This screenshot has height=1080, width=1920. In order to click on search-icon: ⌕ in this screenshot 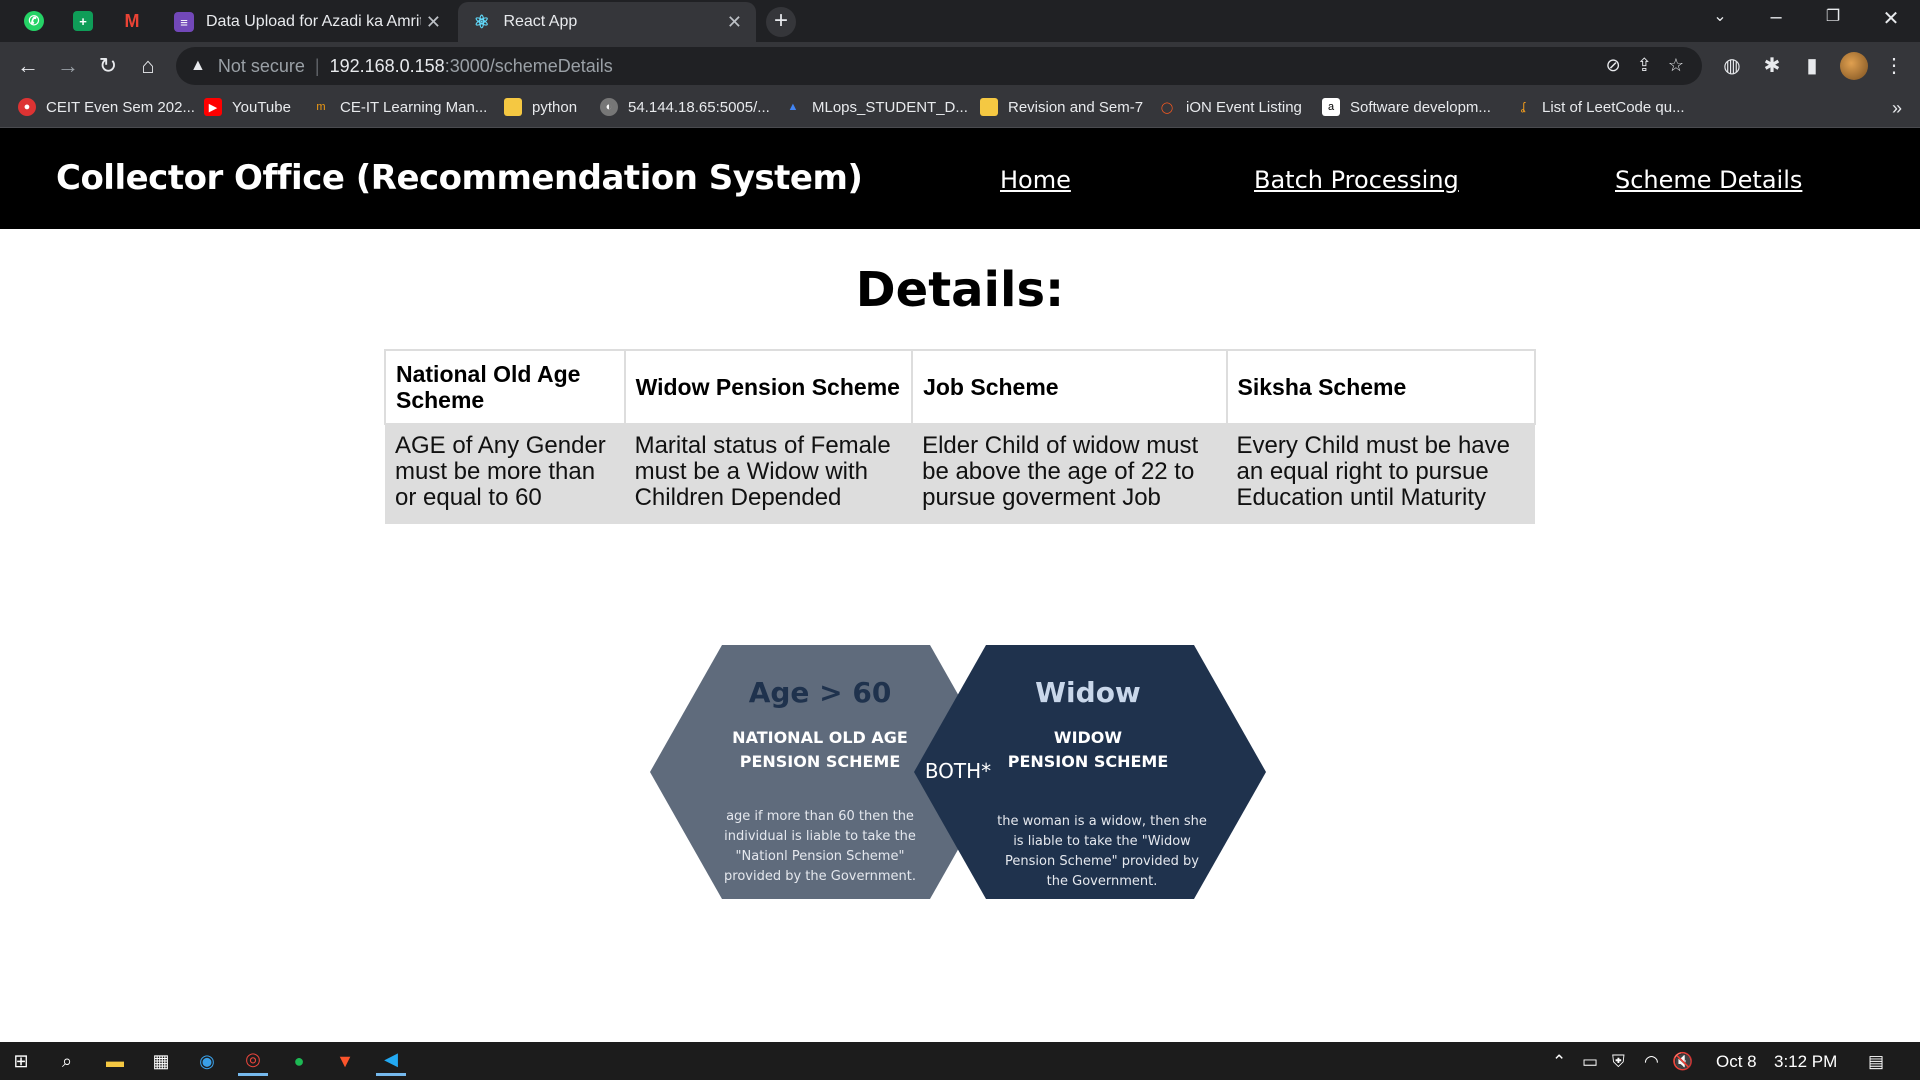, I will do `click(67, 1061)`.